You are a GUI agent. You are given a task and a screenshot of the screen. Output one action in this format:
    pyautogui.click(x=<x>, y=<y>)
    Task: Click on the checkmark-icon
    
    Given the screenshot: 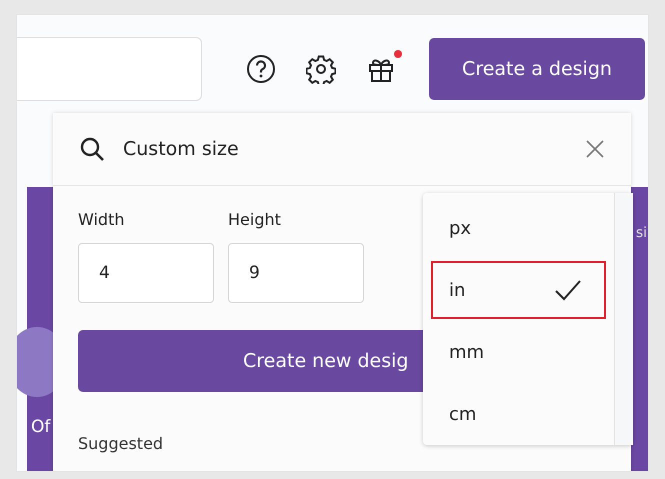 What is the action you would take?
    pyautogui.click(x=568, y=290)
    